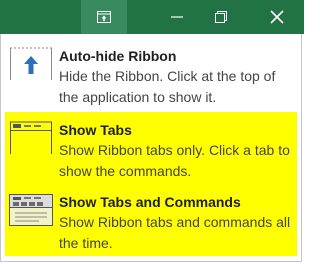 The image size is (320, 264). What do you see at coordinates (31, 137) in the screenshot?
I see `show-tabs-icon` at bounding box center [31, 137].